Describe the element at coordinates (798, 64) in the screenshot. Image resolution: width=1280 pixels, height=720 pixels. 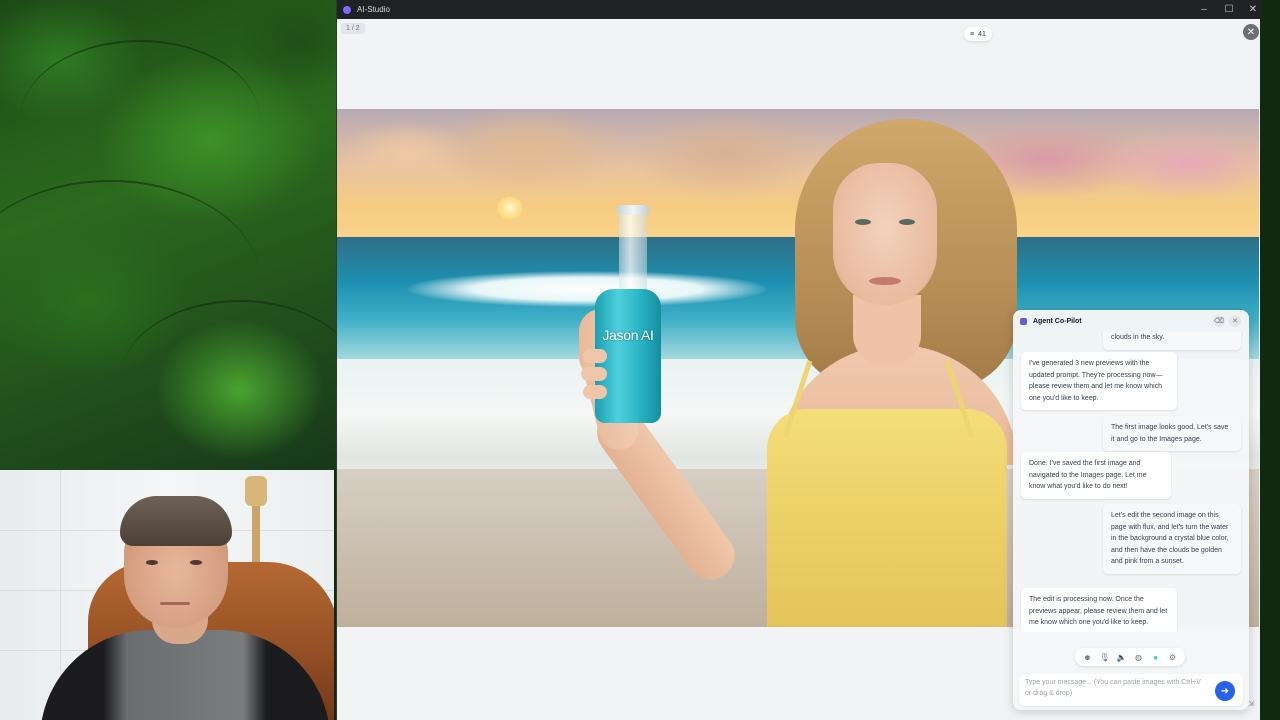
I see `viewer-top-bar: 1 / 2 ≡ 41 ✕` at that location.